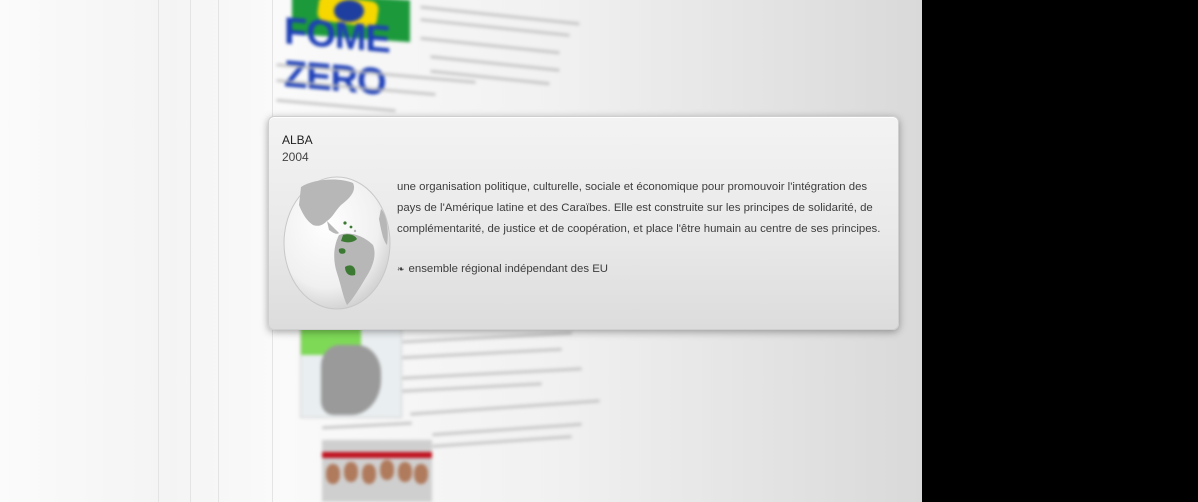 This screenshot has height=502, width=1198. Describe the element at coordinates (377, 471) in the screenshot. I see `photo-thumbnail` at that location.